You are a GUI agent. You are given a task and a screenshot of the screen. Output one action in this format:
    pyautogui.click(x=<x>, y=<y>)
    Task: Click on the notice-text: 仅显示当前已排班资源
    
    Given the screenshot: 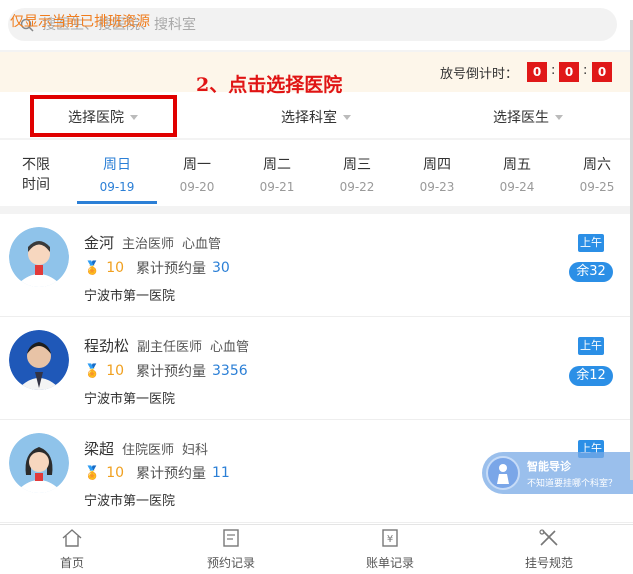 What is the action you would take?
    pyautogui.click(x=80, y=22)
    